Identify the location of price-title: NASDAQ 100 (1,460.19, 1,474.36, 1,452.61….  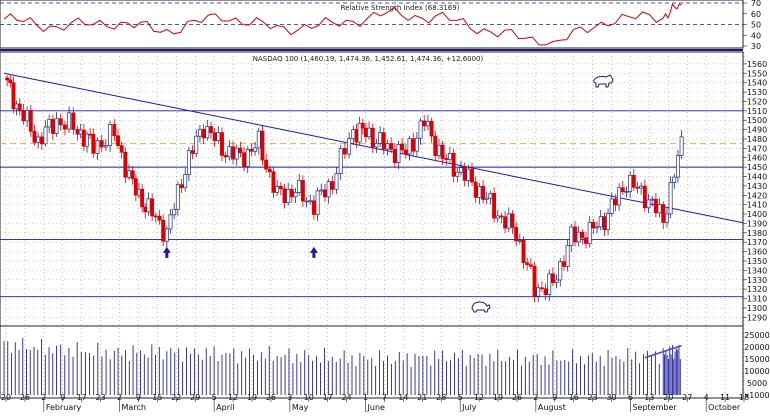
(368, 59).